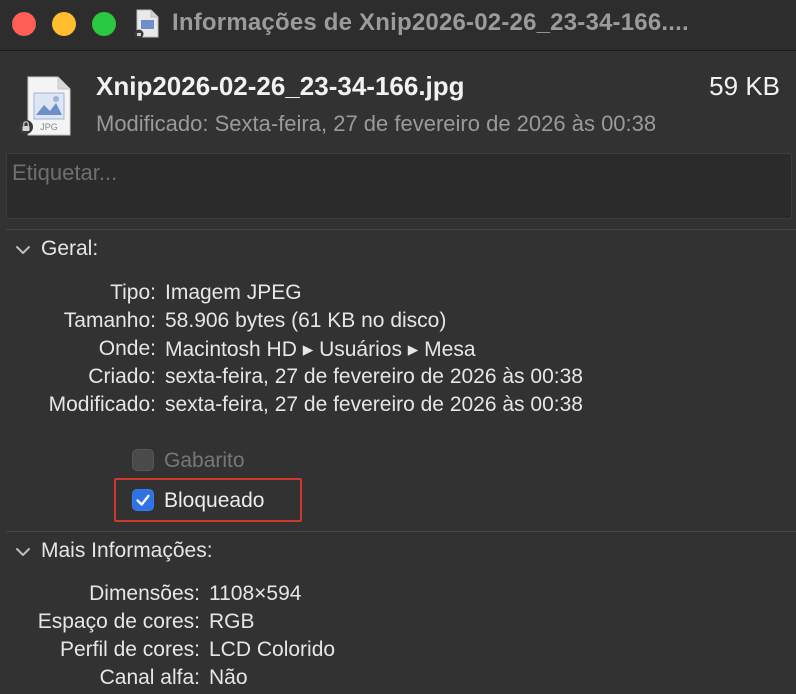  What do you see at coordinates (320, 349) in the screenshot?
I see `info-value: Macintosh HD ▸ Usuários ▸ Mesa` at bounding box center [320, 349].